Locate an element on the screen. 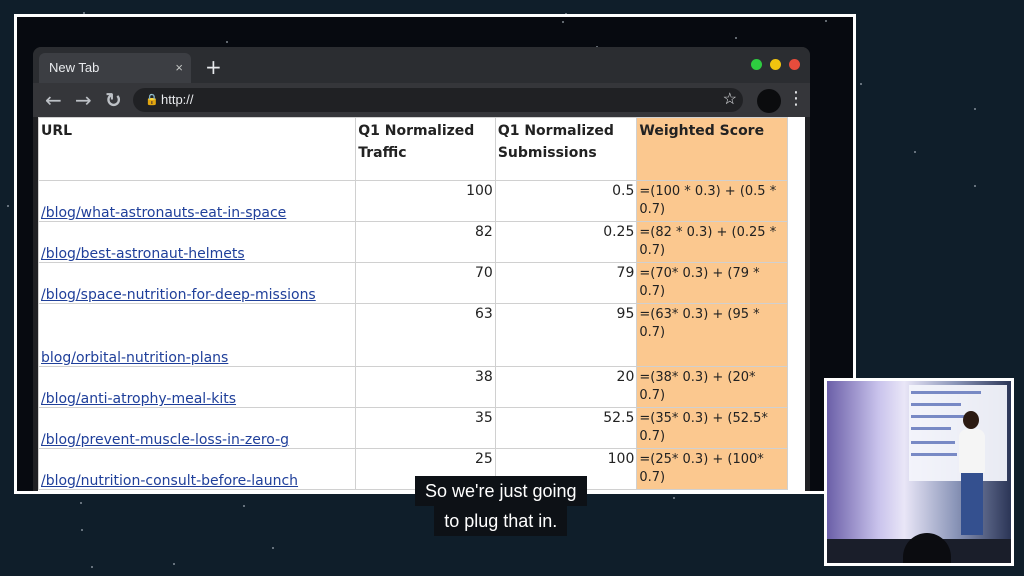 The width and height of the screenshot is (1024, 576). submissions-cell: 52.5 is located at coordinates (566, 428).